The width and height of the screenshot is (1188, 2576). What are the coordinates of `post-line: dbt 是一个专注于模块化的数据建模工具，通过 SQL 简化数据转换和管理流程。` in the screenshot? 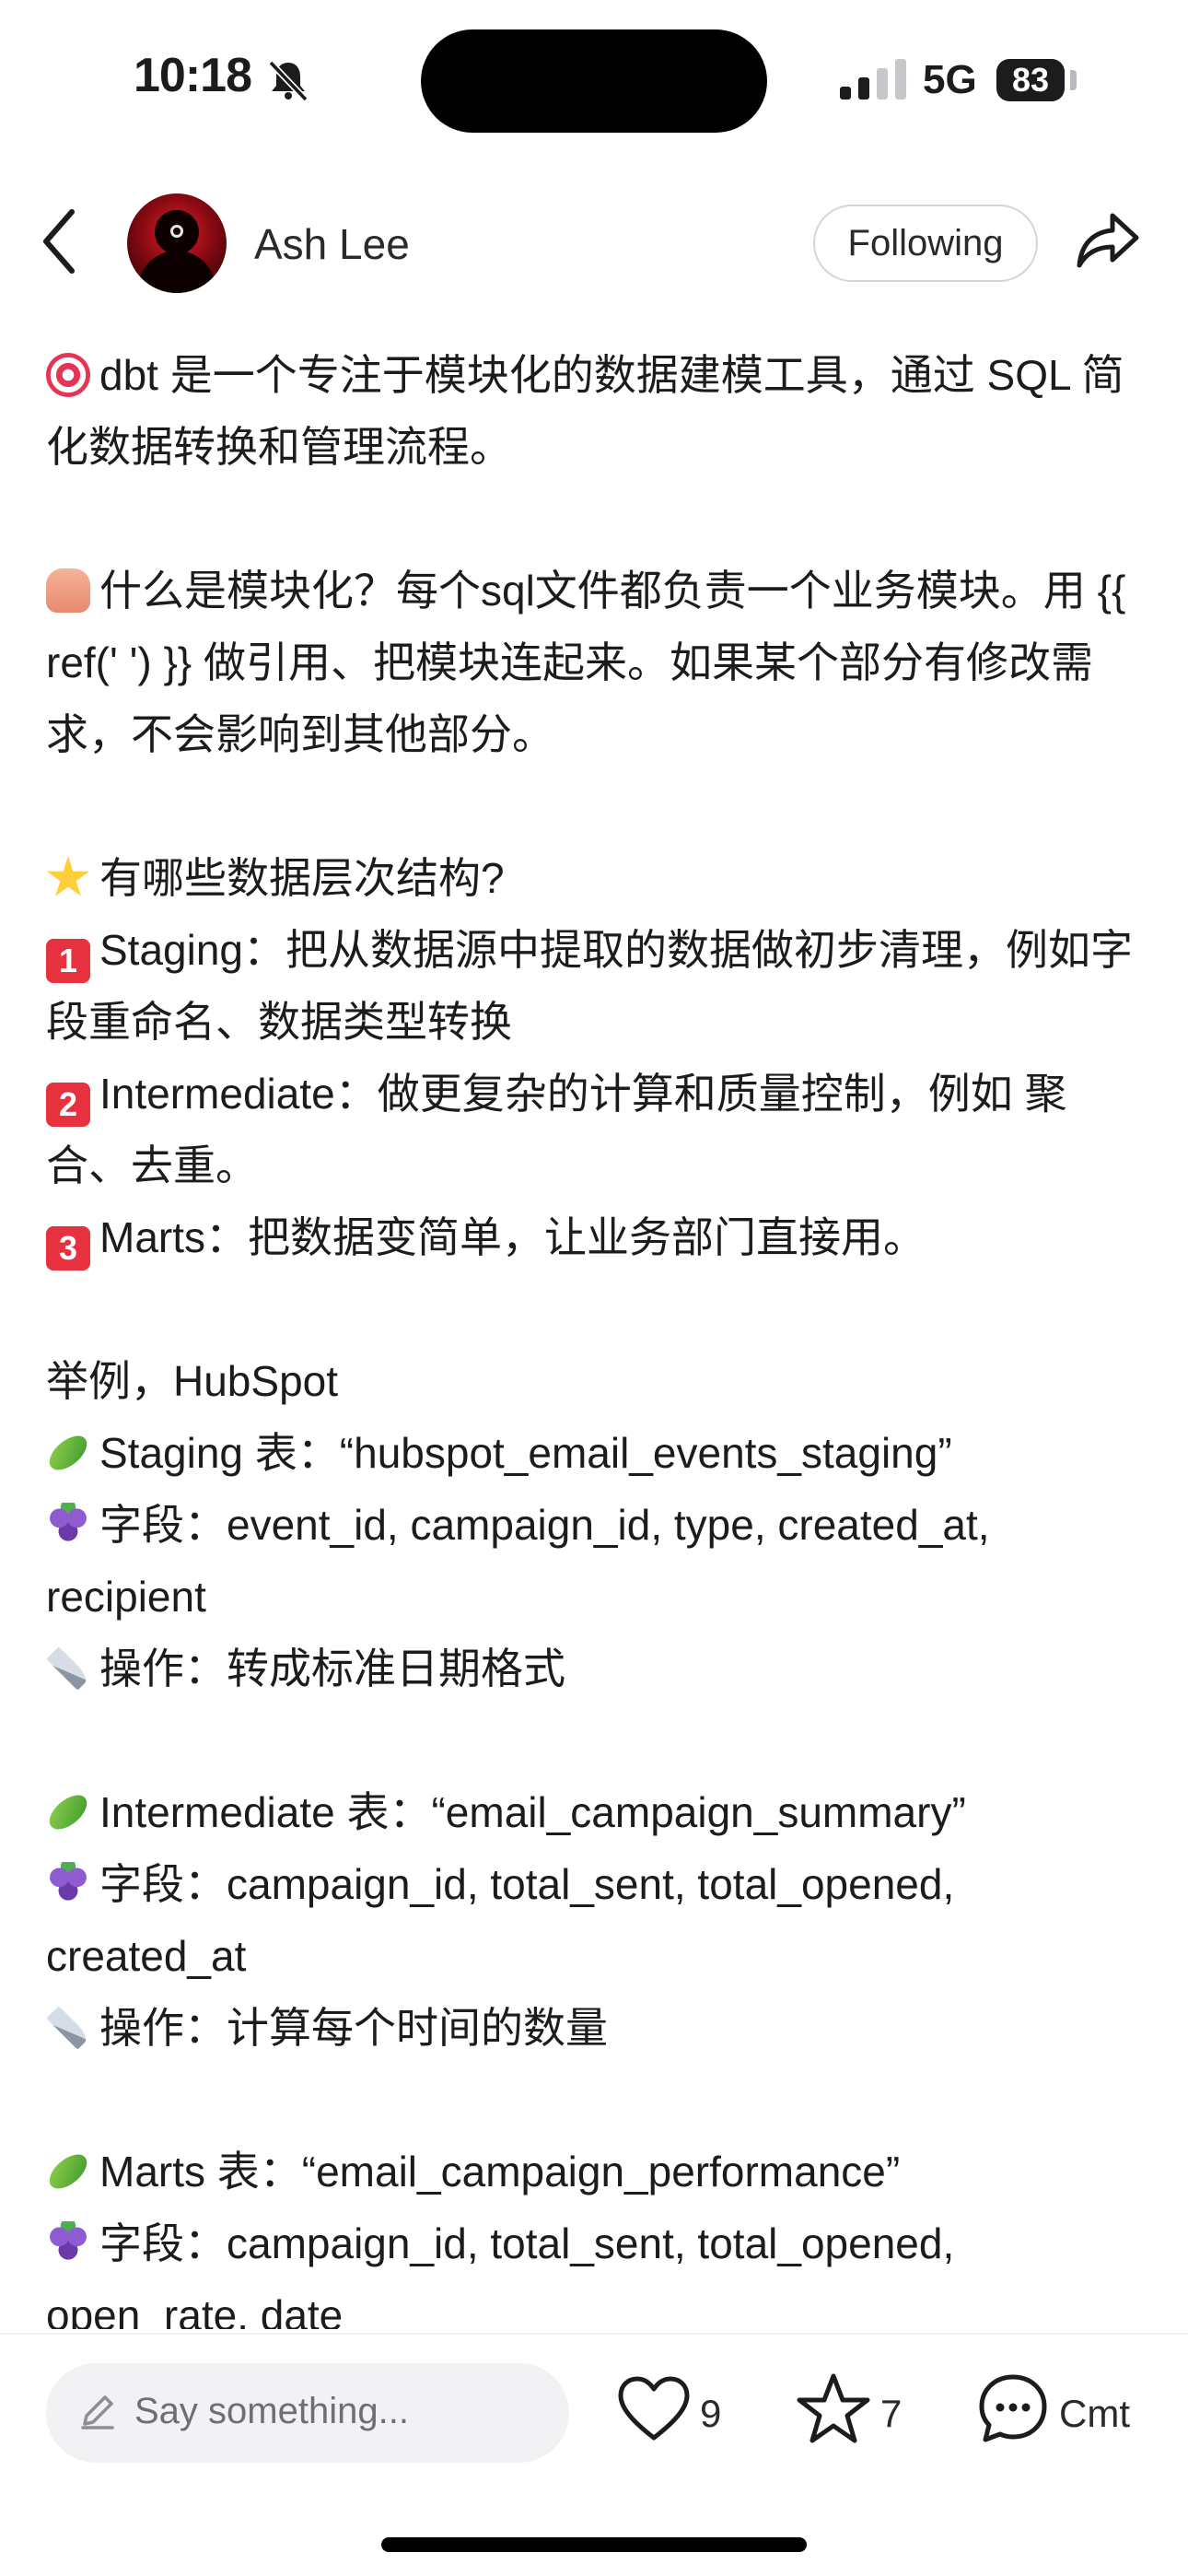 It's located at (596, 411).